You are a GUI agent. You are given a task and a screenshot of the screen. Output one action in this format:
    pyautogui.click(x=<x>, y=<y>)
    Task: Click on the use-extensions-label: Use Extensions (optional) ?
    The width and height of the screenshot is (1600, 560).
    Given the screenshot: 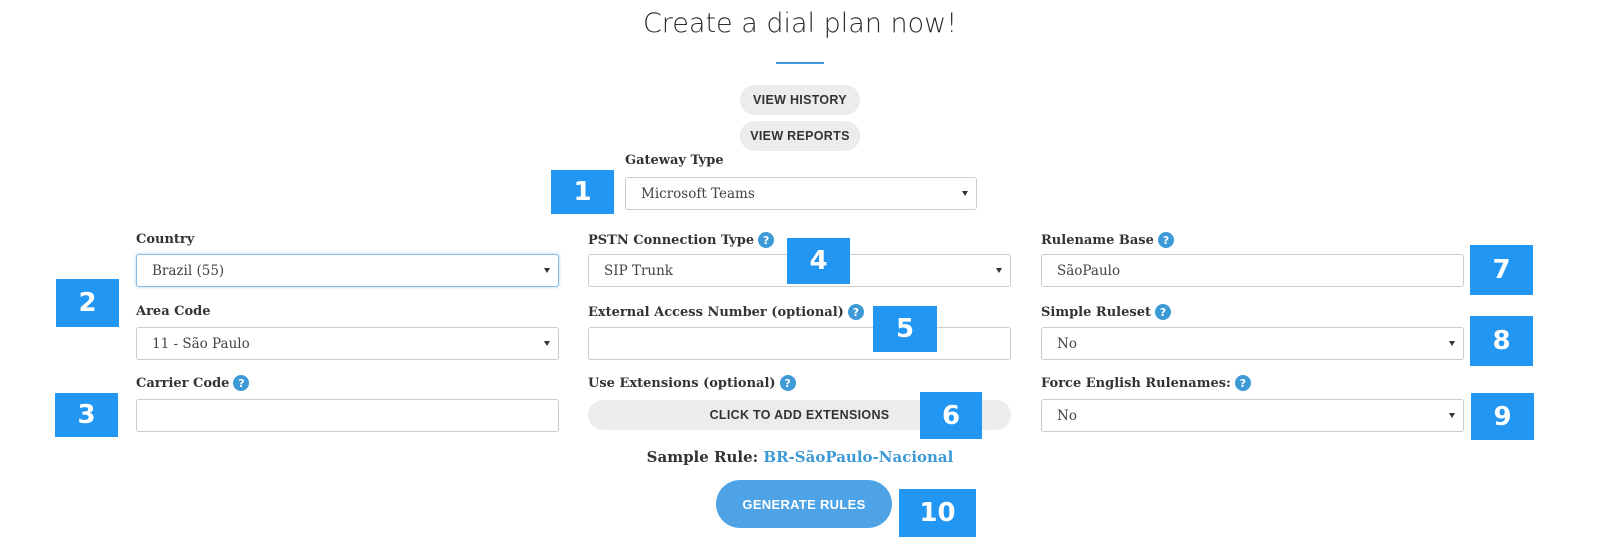 What is the action you would take?
    pyautogui.click(x=692, y=383)
    